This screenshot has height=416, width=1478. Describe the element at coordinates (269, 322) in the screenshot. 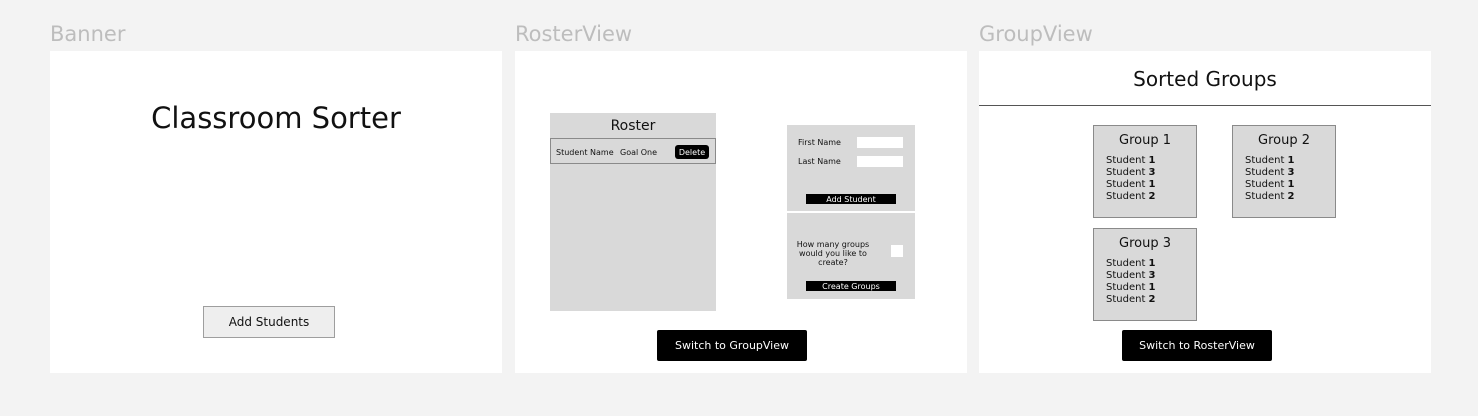

I see `add-students-button: Add Students` at that location.